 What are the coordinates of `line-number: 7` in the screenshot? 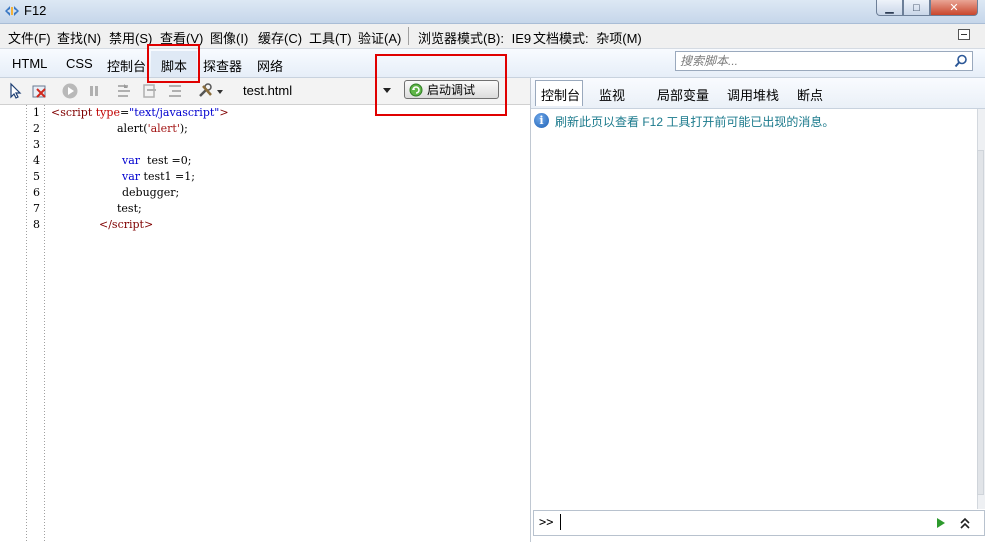 It's located at (36, 208).